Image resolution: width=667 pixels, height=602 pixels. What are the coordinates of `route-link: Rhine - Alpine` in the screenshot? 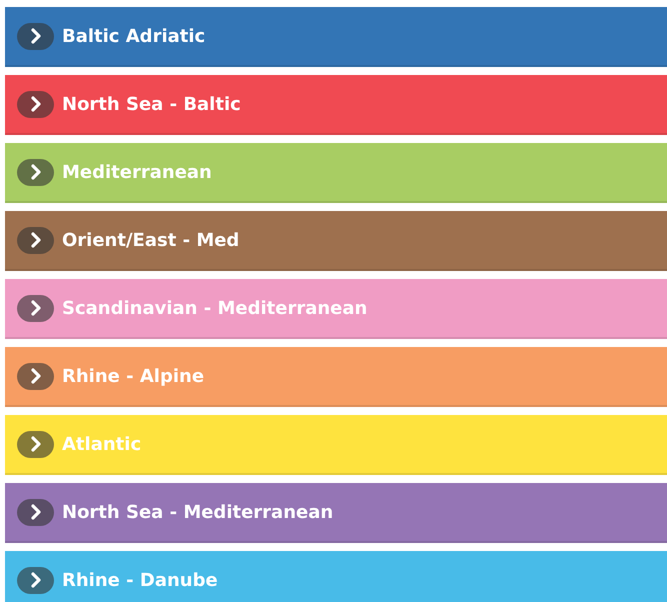 It's located at (336, 377).